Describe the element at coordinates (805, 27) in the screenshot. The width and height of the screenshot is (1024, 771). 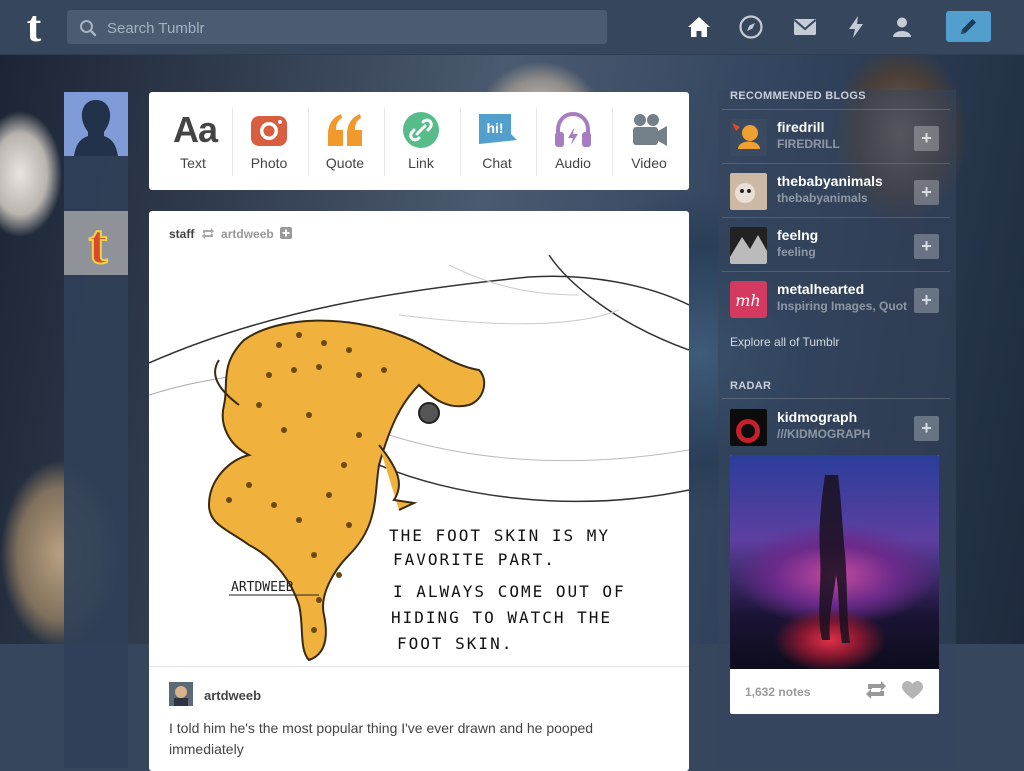
I see `inbox-envelope-icon` at that location.